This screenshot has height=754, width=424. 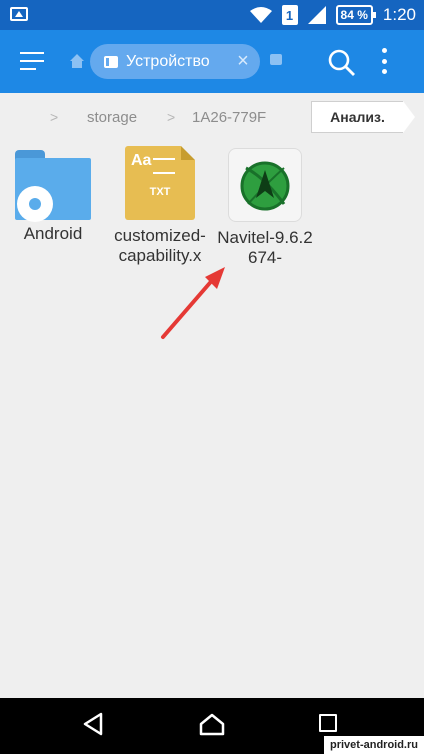 What do you see at coordinates (160, 183) in the screenshot?
I see `txt-file-icon: Aa TXT` at bounding box center [160, 183].